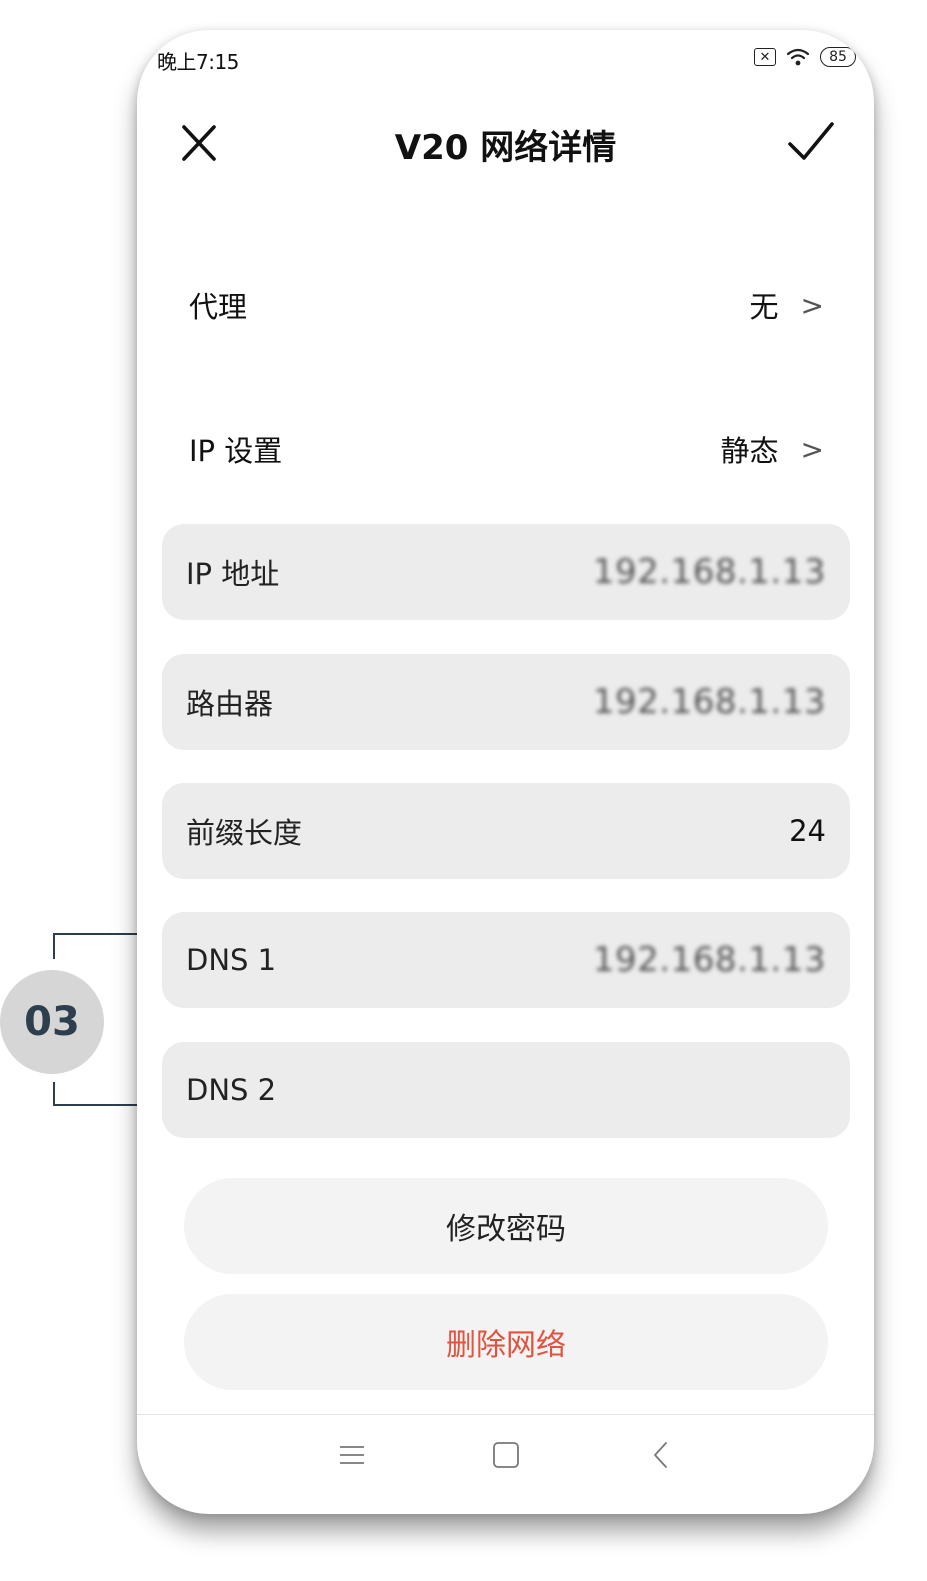 This screenshot has height=1581, width=927. I want to click on home-icon, so click(506, 1455).